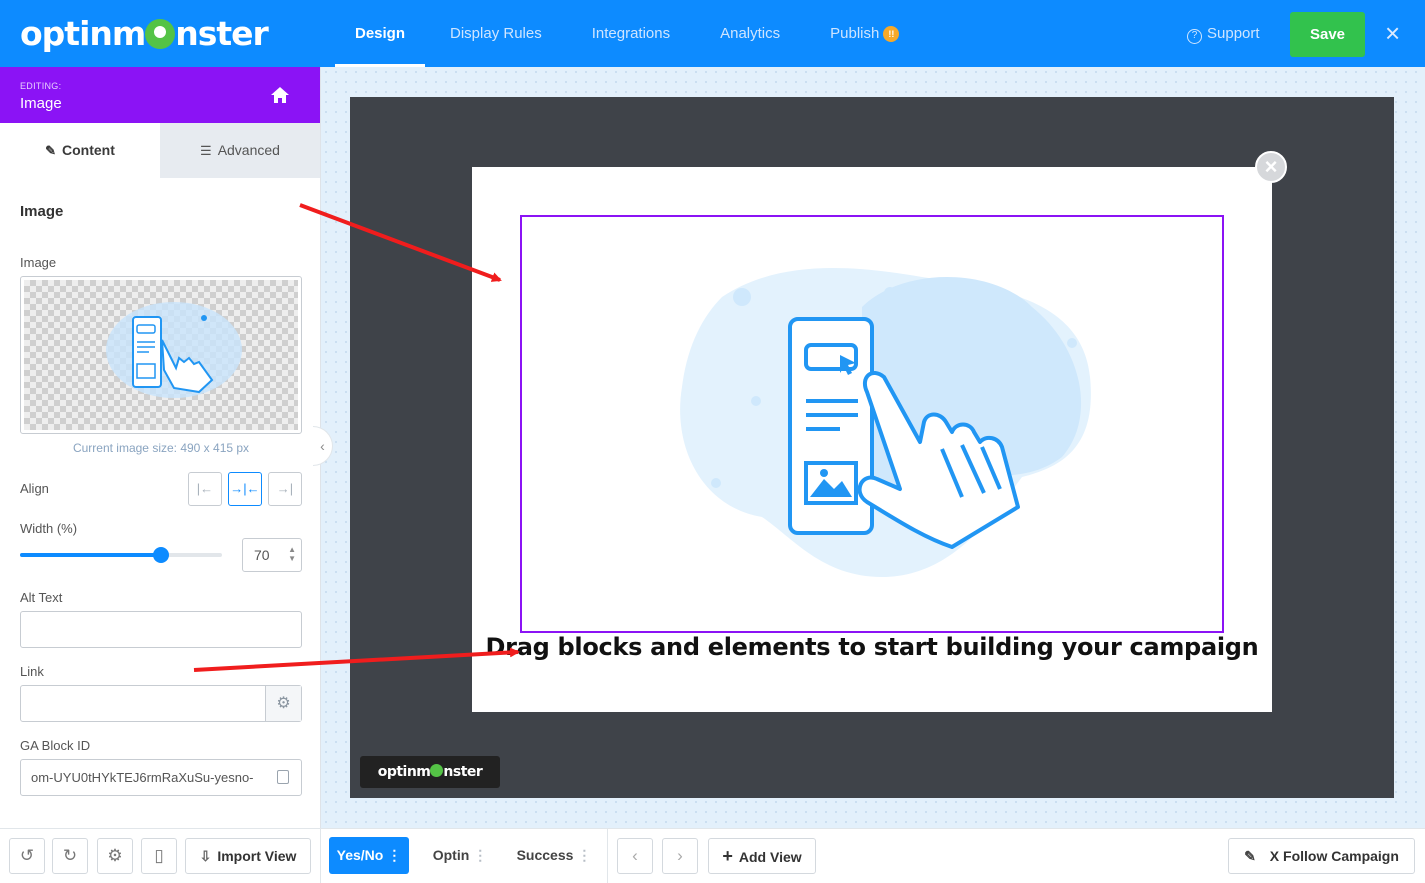 The image size is (1425, 883). What do you see at coordinates (285, 489) in the screenshot?
I see `align-right-button: →|` at bounding box center [285, 489].